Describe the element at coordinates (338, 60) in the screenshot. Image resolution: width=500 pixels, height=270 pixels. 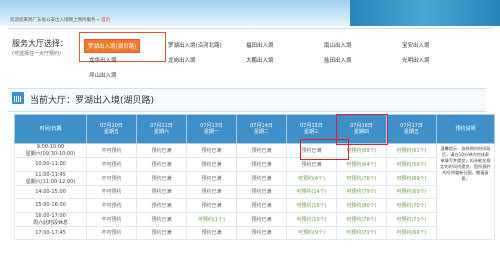
I see `hall-option-yantian: 盐田出入境` at that location.